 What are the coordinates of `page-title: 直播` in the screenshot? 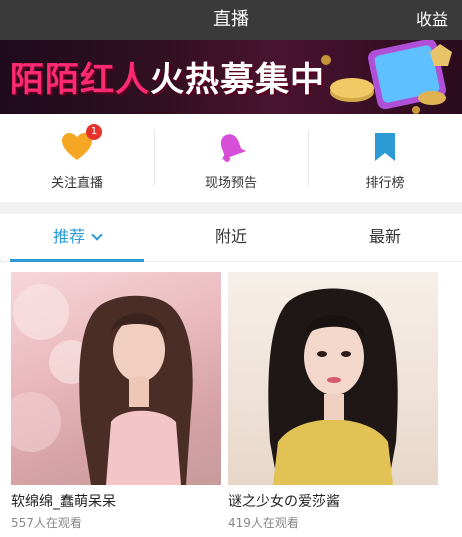 It's located at (231, 19).